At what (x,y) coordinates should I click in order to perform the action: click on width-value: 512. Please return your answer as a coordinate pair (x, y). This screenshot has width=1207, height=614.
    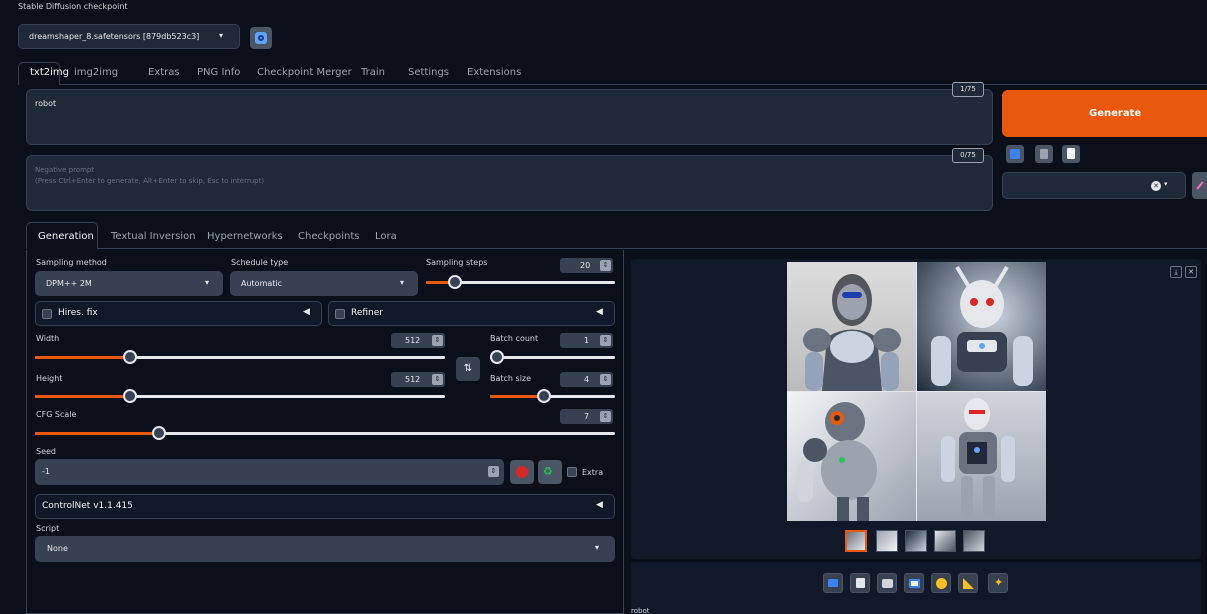
    Looking at the image, I should click on (413, 340).